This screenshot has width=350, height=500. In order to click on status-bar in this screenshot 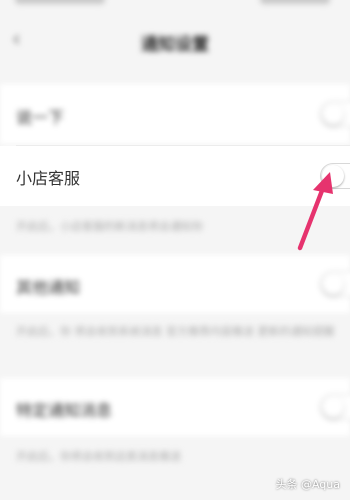, I will do `click(175, 5)`.